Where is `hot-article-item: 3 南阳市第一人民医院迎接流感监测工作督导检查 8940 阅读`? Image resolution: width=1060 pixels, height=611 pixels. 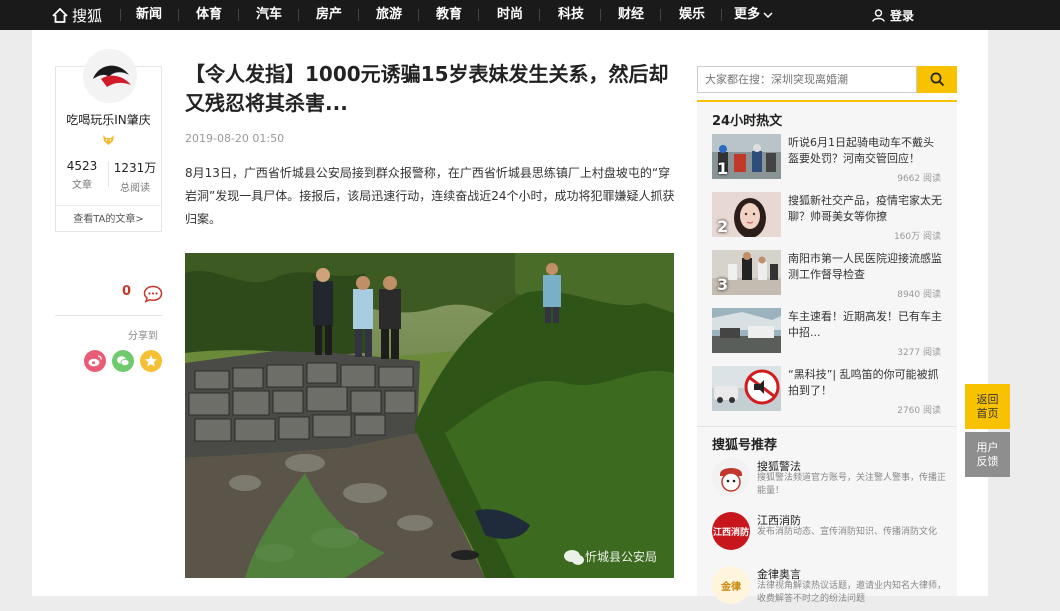 hot-article-item: 3 南阳市第一人民医院迎接流感监测工作督导检查 8940 阅读 is located at coordinates (829, 275).